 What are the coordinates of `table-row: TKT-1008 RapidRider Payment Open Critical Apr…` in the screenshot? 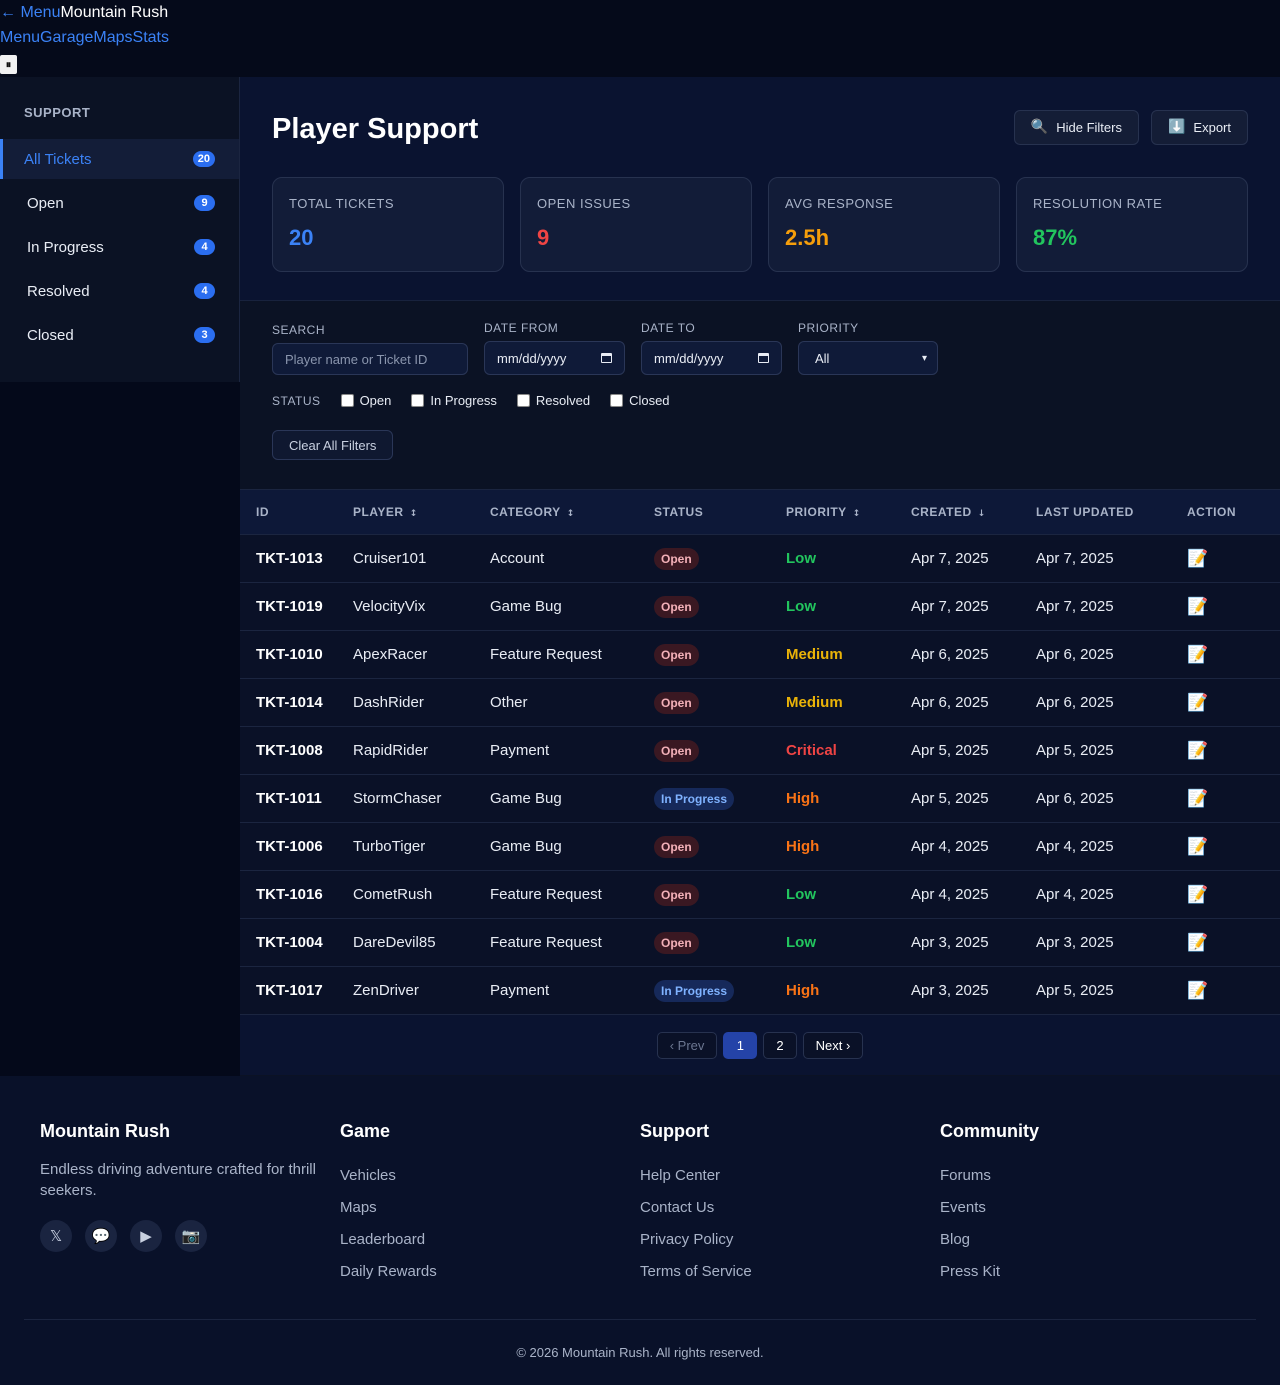 It's located at (760, 751).